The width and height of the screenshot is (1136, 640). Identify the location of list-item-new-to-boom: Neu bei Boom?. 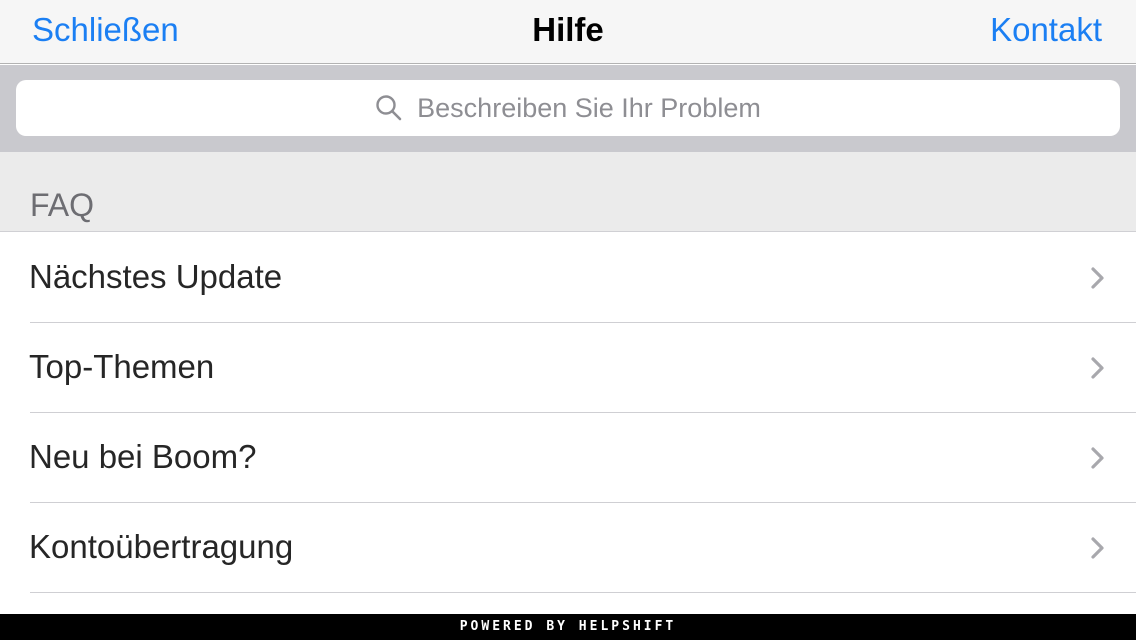
(568, 458).